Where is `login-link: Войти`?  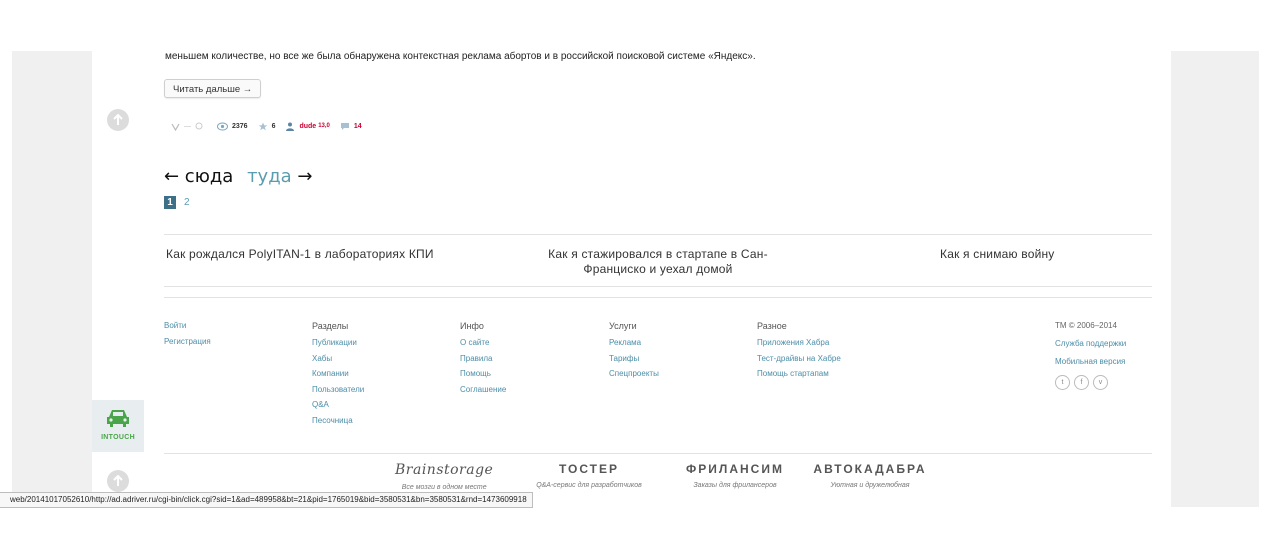
login-link: Войти is located at coordinates (187, 325).